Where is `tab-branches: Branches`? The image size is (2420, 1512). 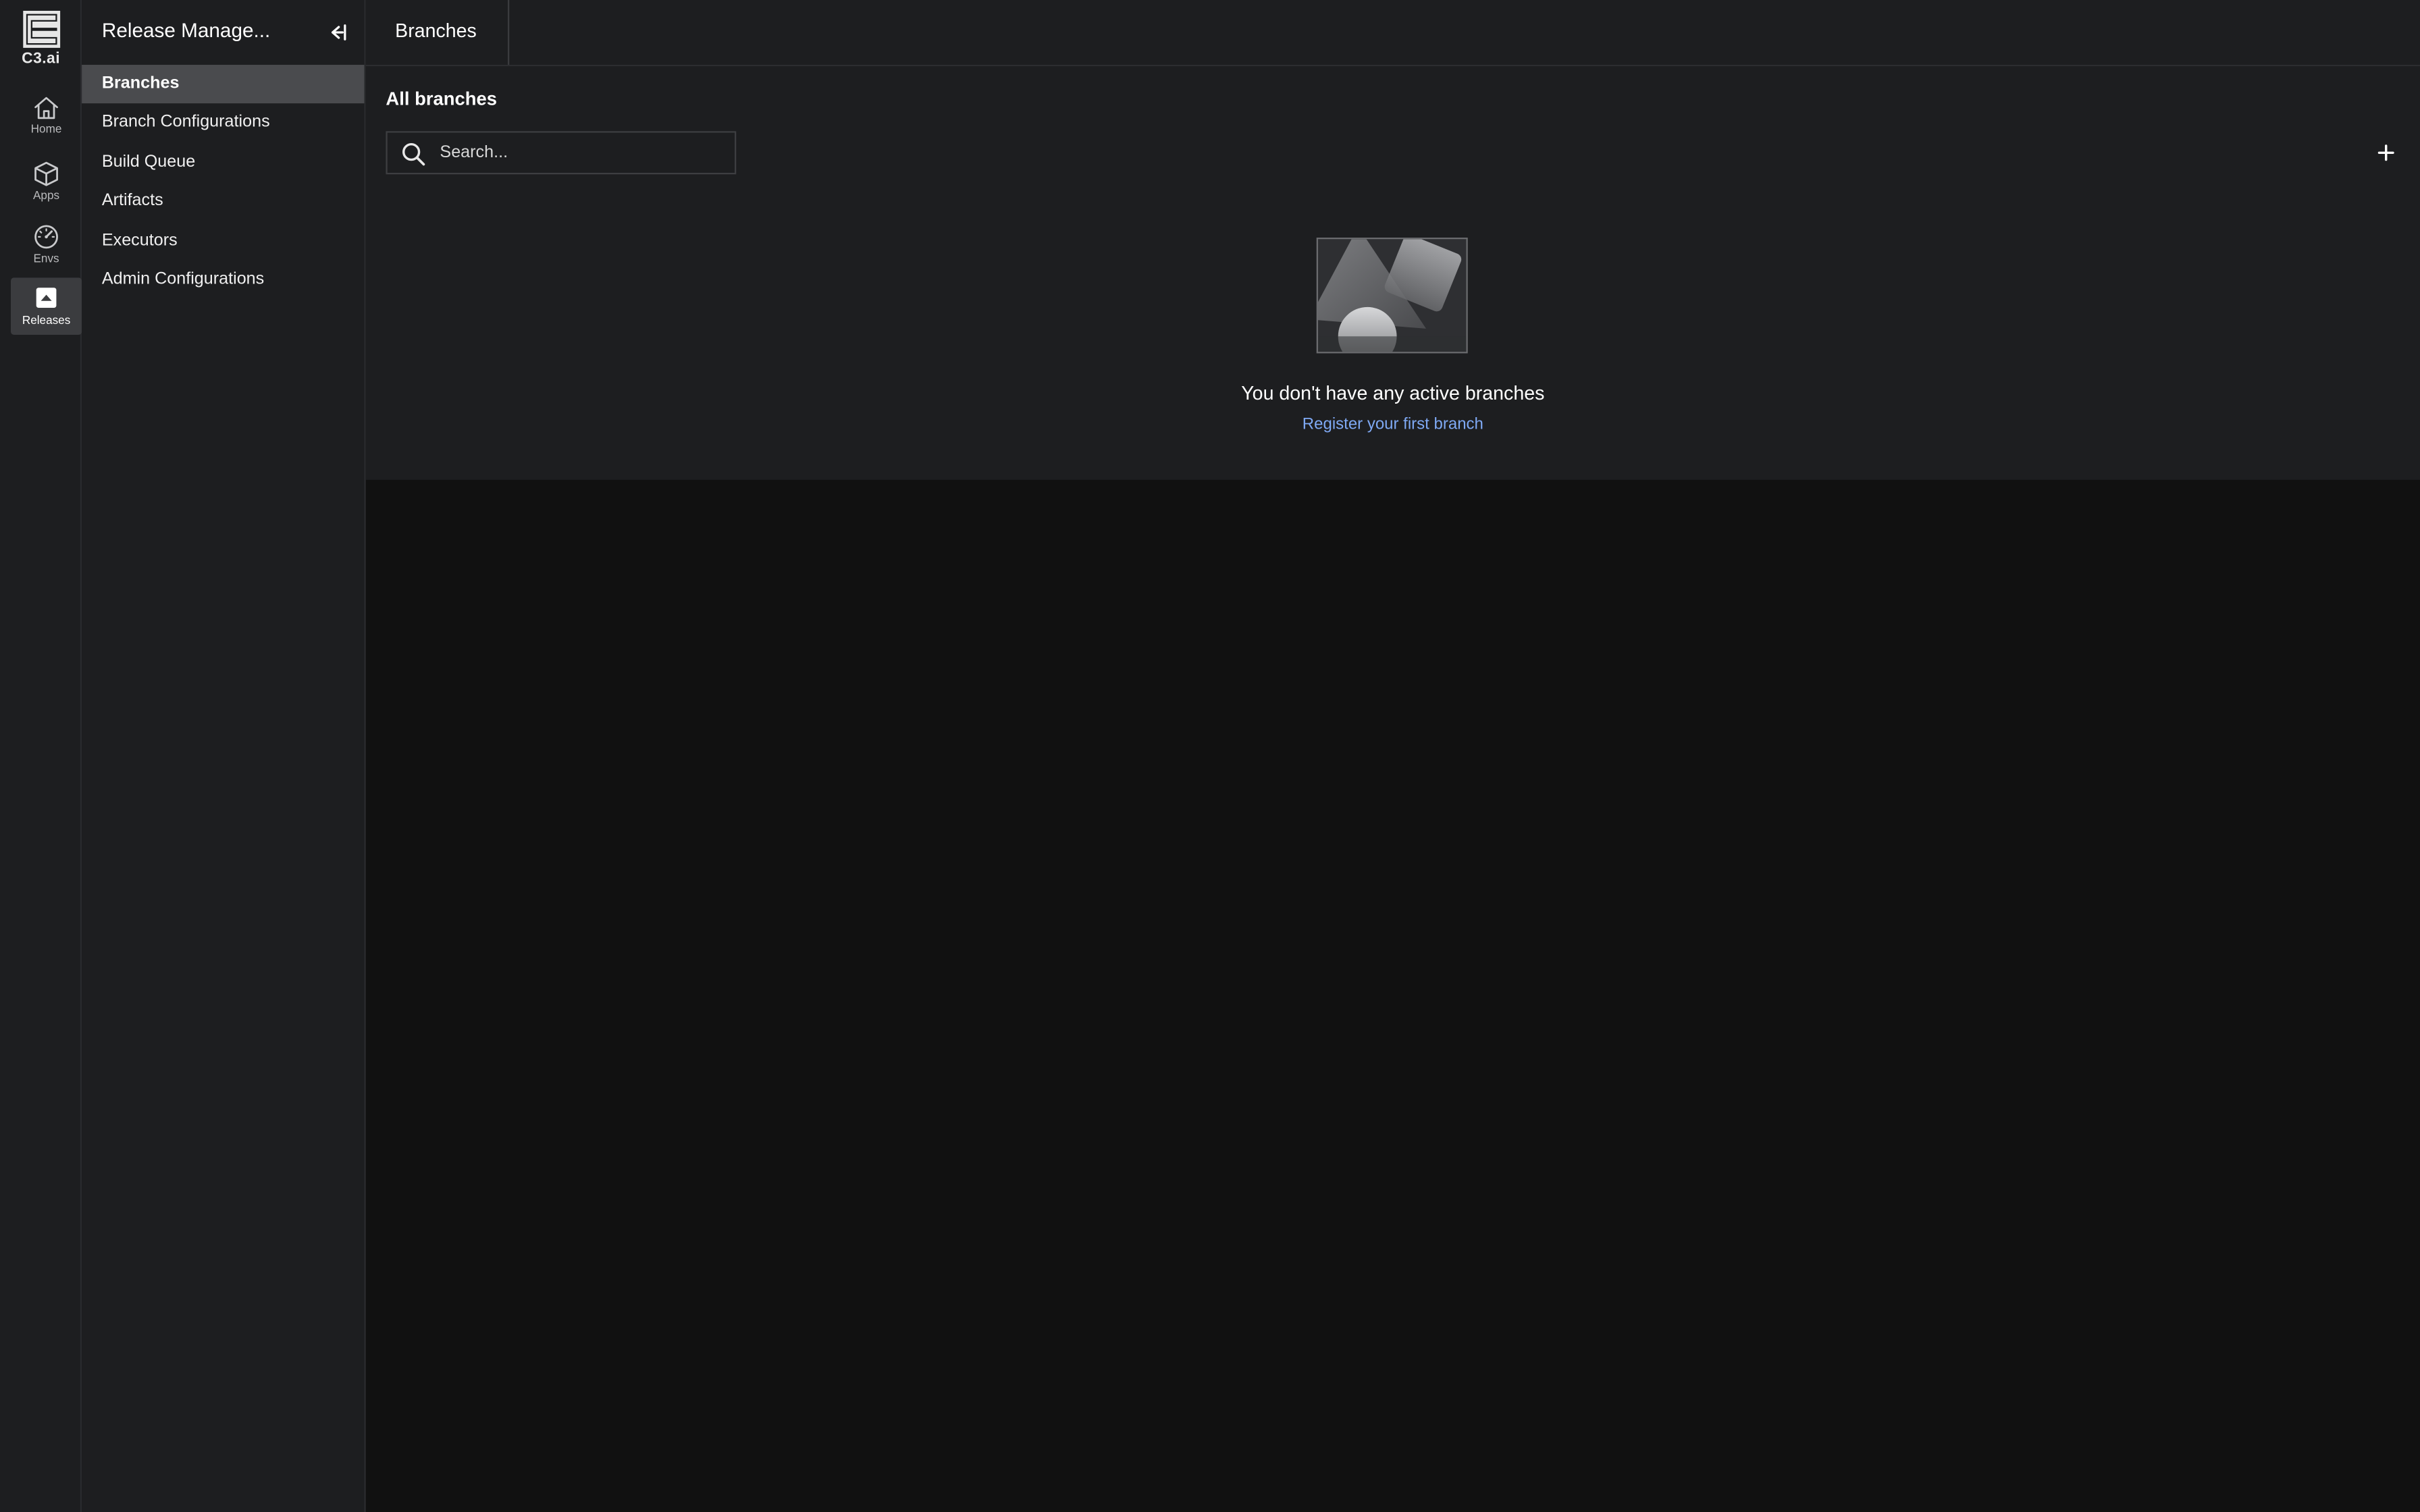
tab-branches: Branches is located at coordinates (438, 32).